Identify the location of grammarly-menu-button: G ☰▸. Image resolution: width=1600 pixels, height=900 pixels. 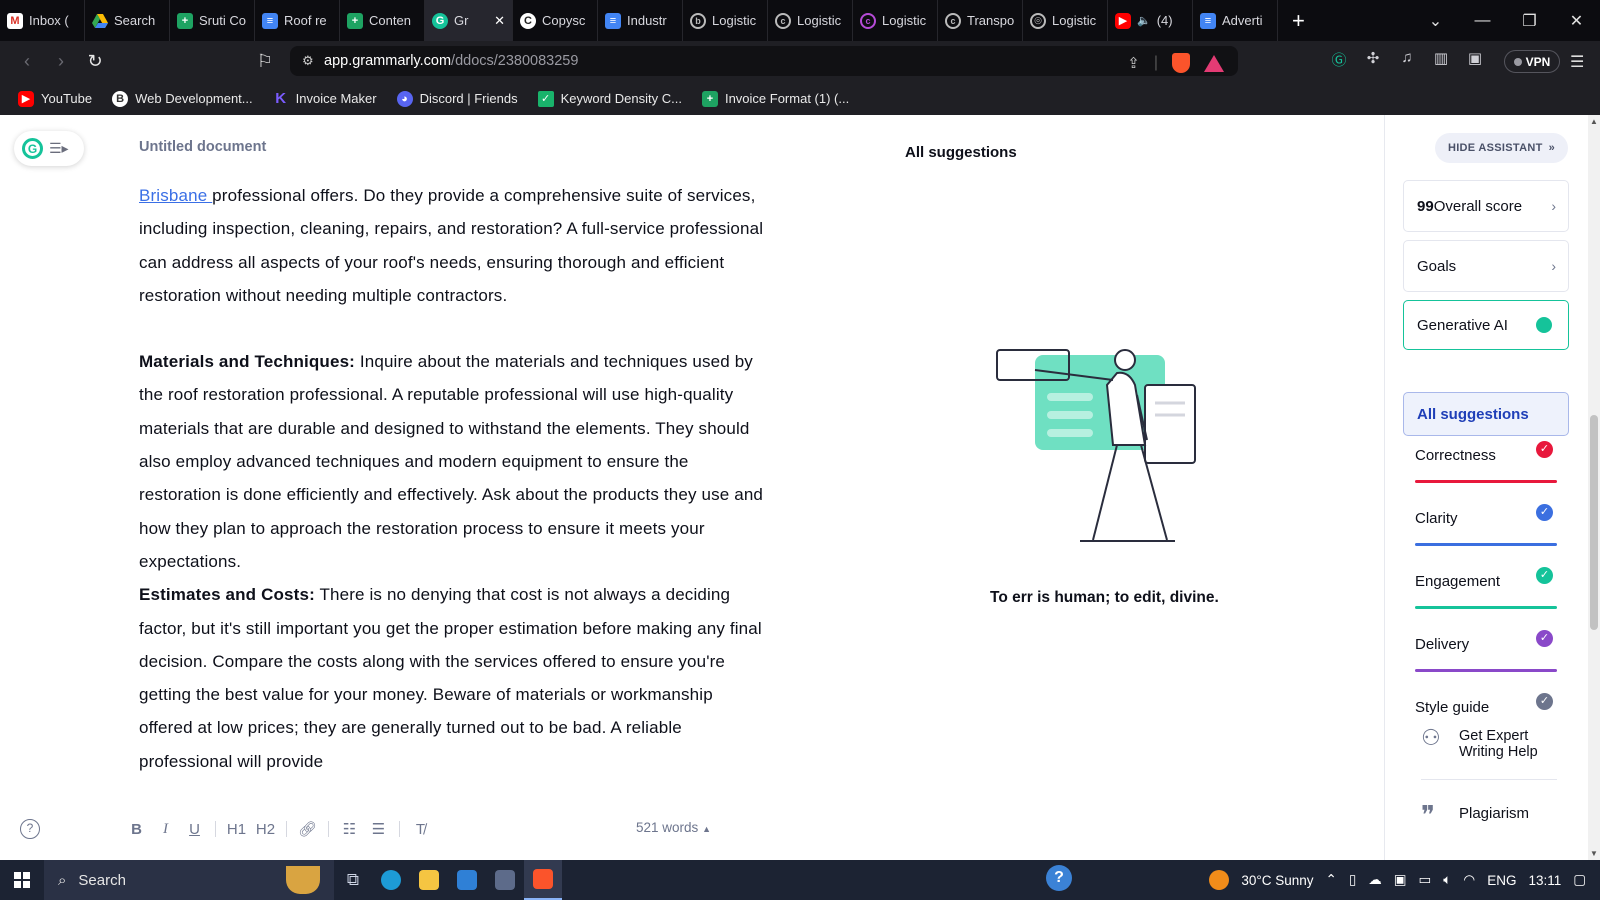
(49, 148).